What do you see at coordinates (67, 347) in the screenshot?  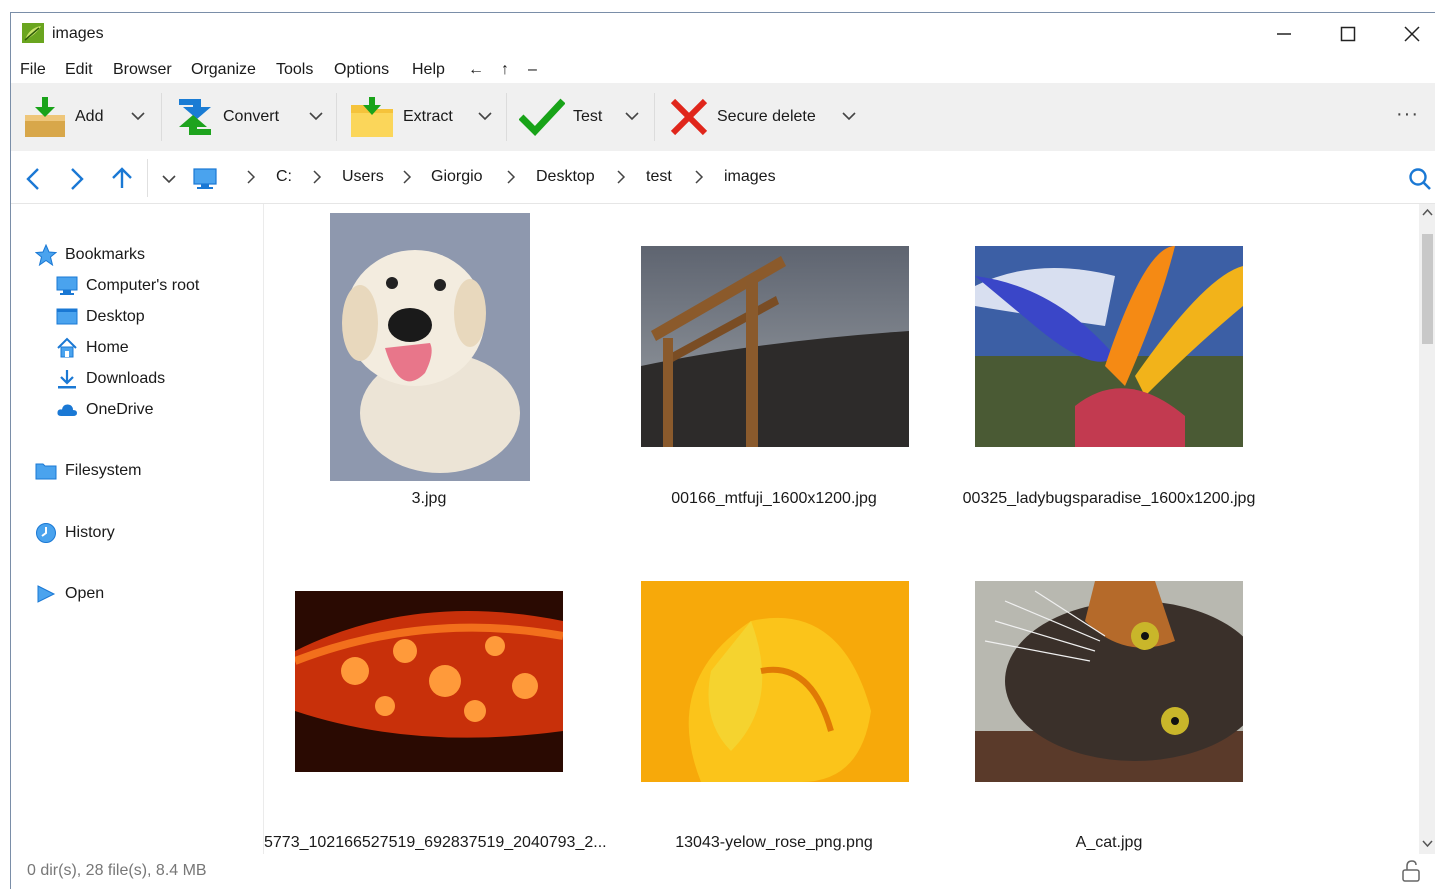 I see `home-icon` at bounding box center [67, 347].